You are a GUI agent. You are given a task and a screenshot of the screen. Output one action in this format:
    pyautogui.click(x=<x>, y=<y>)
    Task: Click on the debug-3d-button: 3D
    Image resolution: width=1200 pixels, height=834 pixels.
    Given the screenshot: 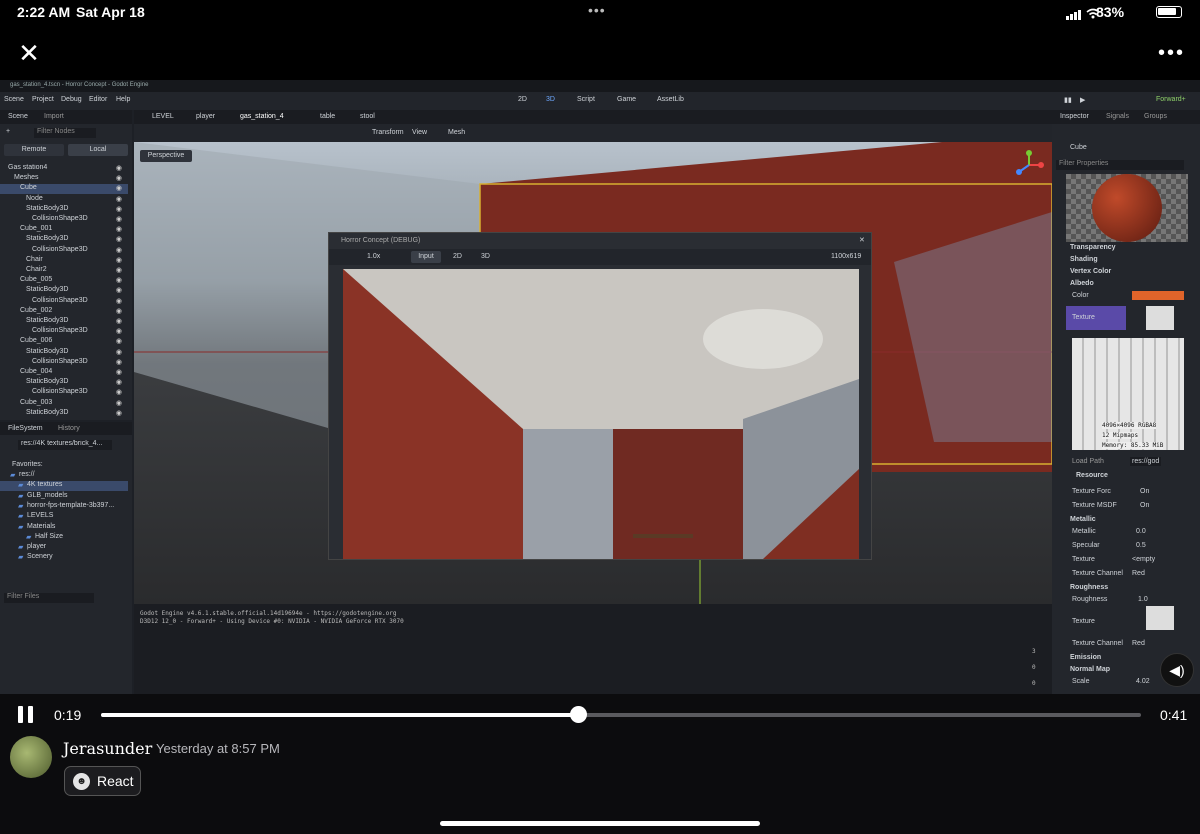 What is the action you would take?
    pyautogui.click(x=485, y=256)
    